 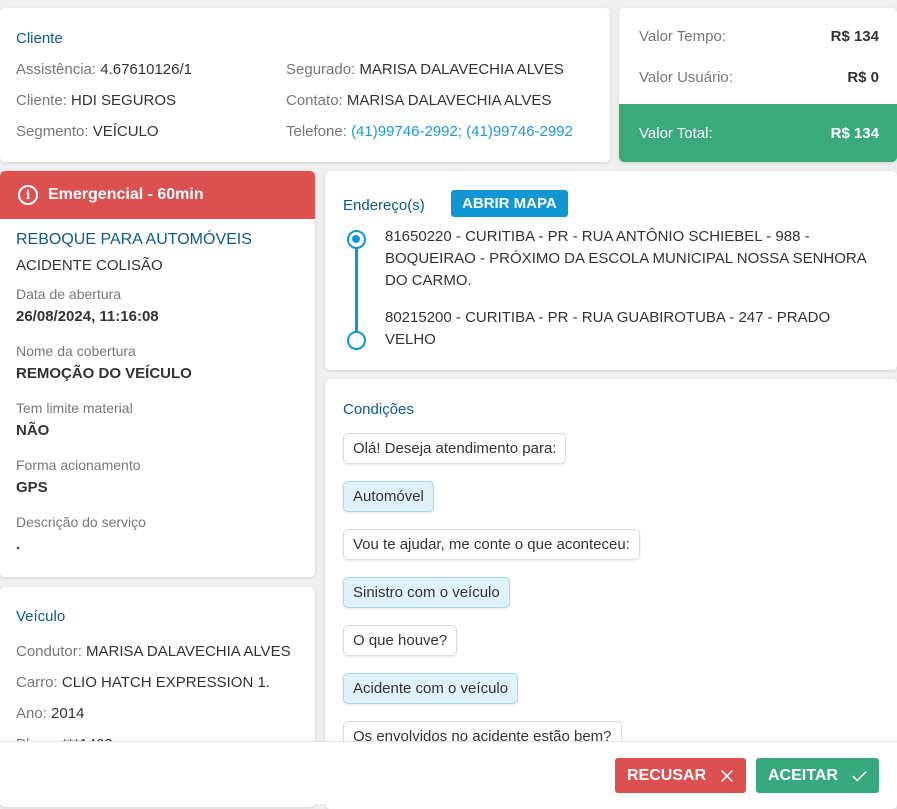 I want to click on field-value: GPS, so click(x=32, y=487).